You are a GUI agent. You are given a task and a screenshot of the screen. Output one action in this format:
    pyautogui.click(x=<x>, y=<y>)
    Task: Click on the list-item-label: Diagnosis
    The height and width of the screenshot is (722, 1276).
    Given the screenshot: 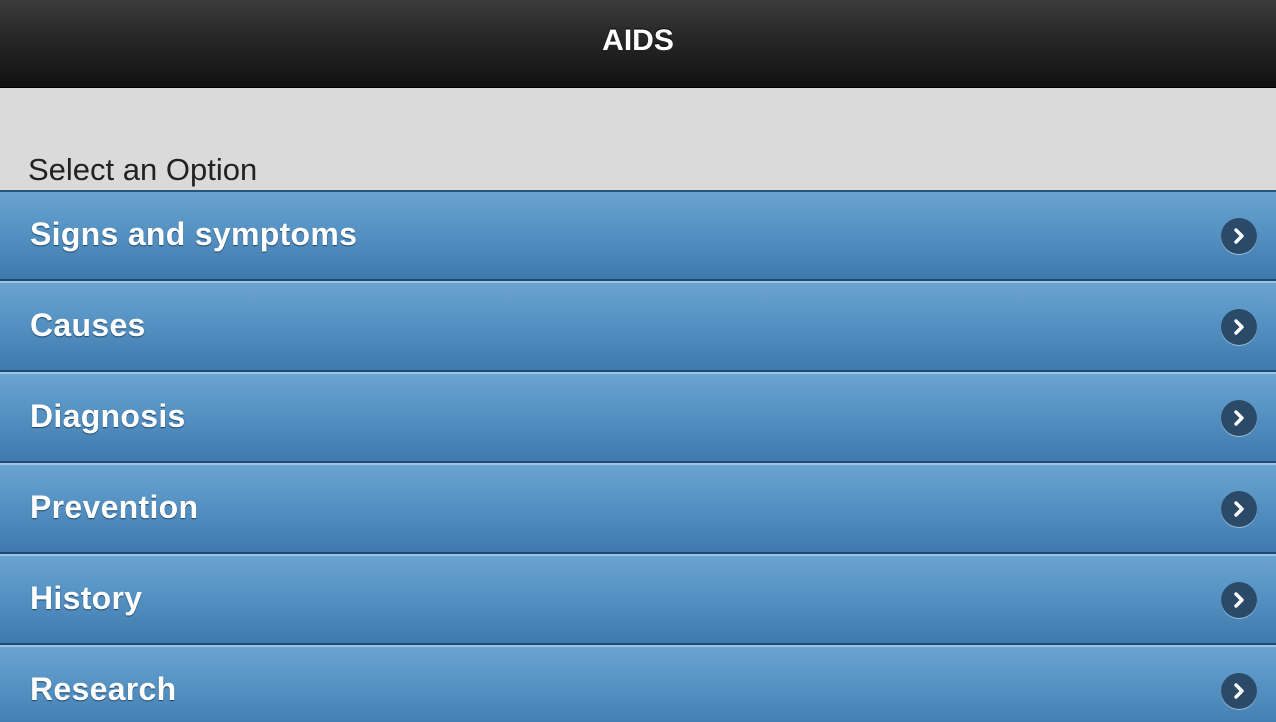 What is the action you would take?
    pyautogui.click(x=108, y=415)
    